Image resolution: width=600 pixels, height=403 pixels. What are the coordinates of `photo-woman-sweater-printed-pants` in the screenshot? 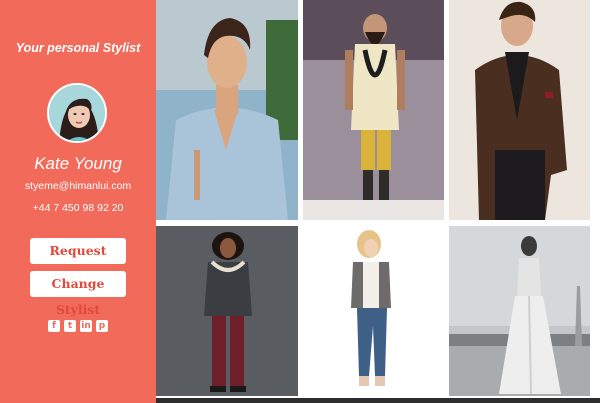 It's located at (227, 311).